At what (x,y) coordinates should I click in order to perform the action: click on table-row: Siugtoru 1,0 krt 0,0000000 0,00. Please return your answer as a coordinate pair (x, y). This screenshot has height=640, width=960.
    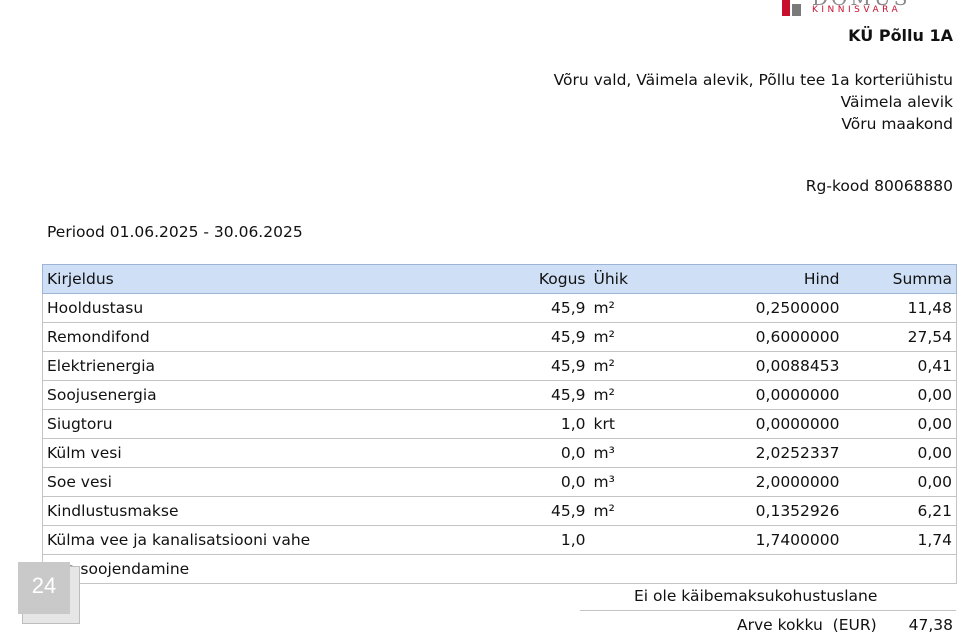
    Looking at the image, I should click on (499, 424).